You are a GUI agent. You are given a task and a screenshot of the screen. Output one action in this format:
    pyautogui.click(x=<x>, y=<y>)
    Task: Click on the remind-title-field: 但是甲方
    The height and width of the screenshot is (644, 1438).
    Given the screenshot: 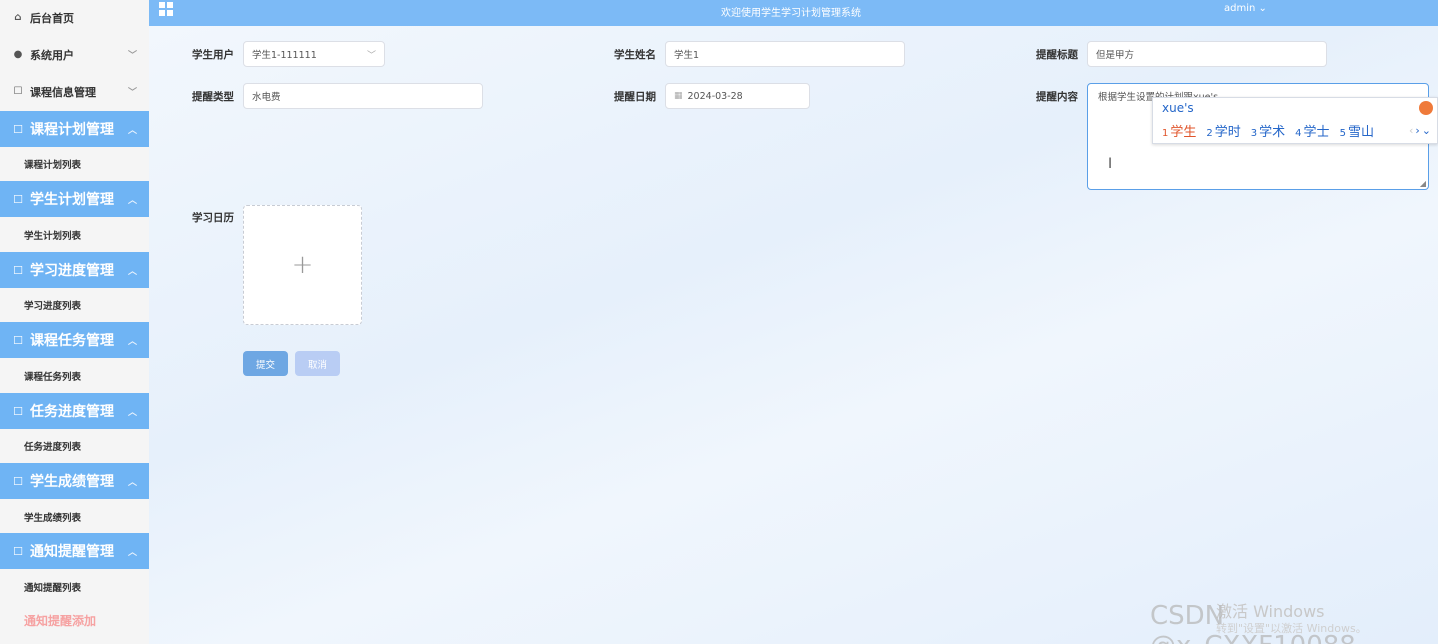 What is the action you would take?
    pyautogui.click(x=1207, y=54)
    